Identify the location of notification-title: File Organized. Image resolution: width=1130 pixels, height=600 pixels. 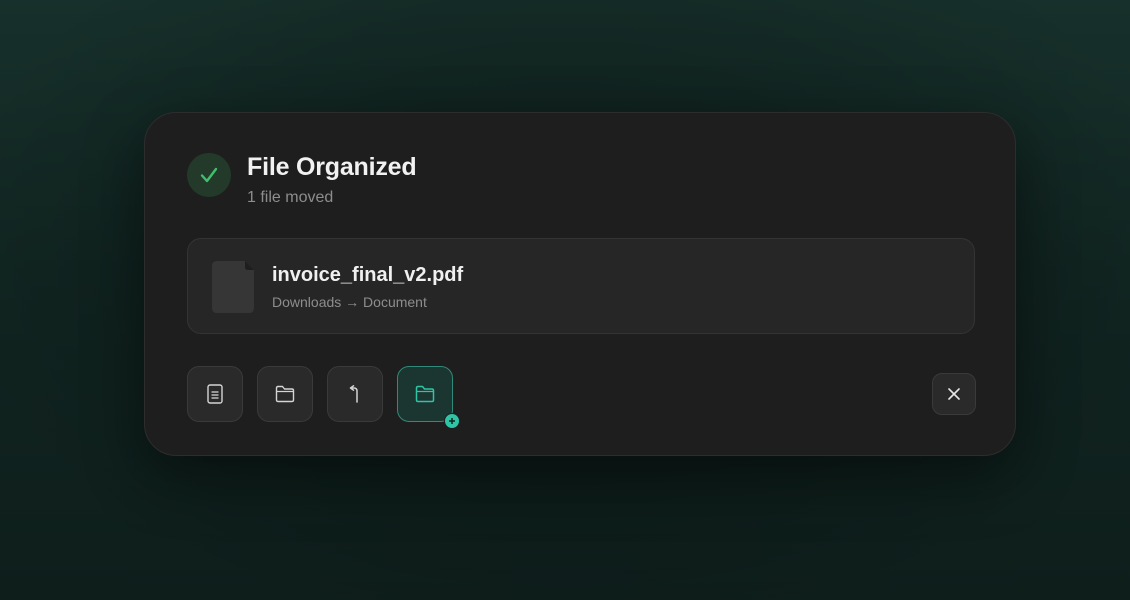
(332, 167).